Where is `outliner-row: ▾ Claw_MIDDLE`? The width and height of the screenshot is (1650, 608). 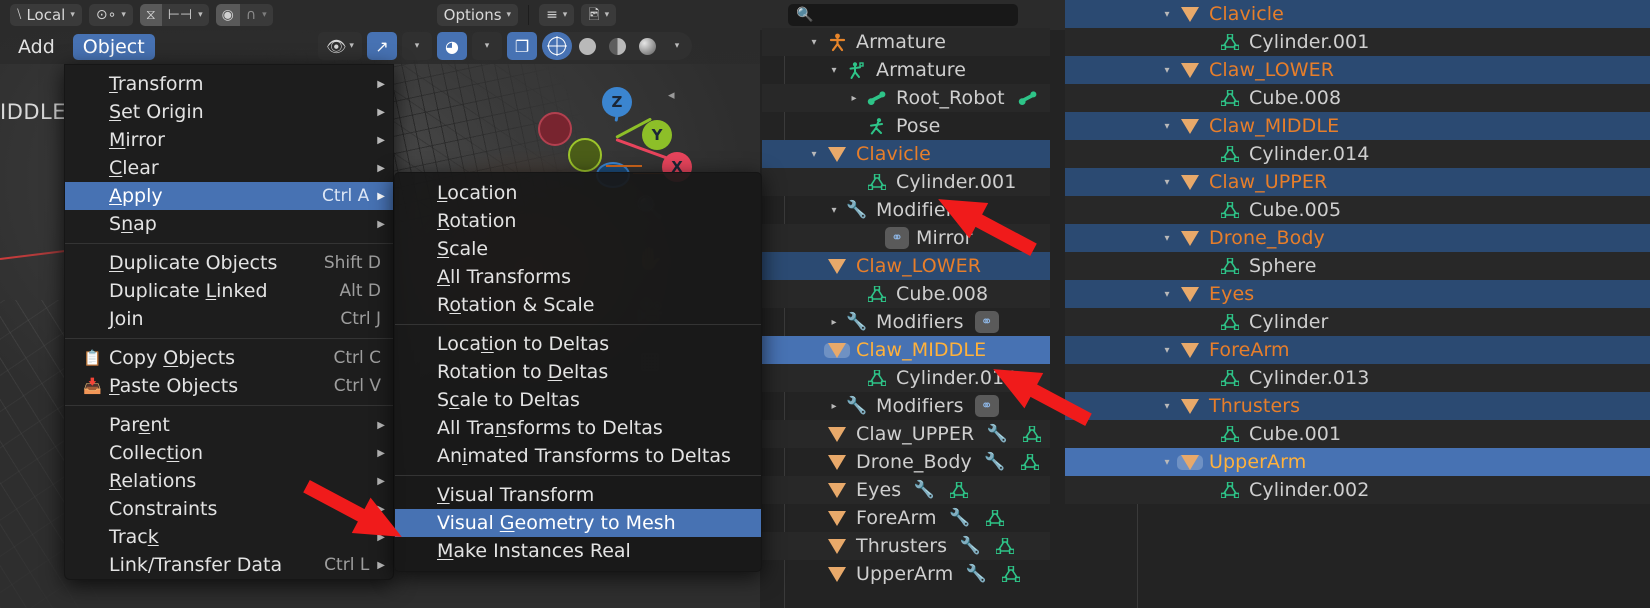
outliner-row: ▾ Claw_MIDDLE is located at coordinates (1357, 126).